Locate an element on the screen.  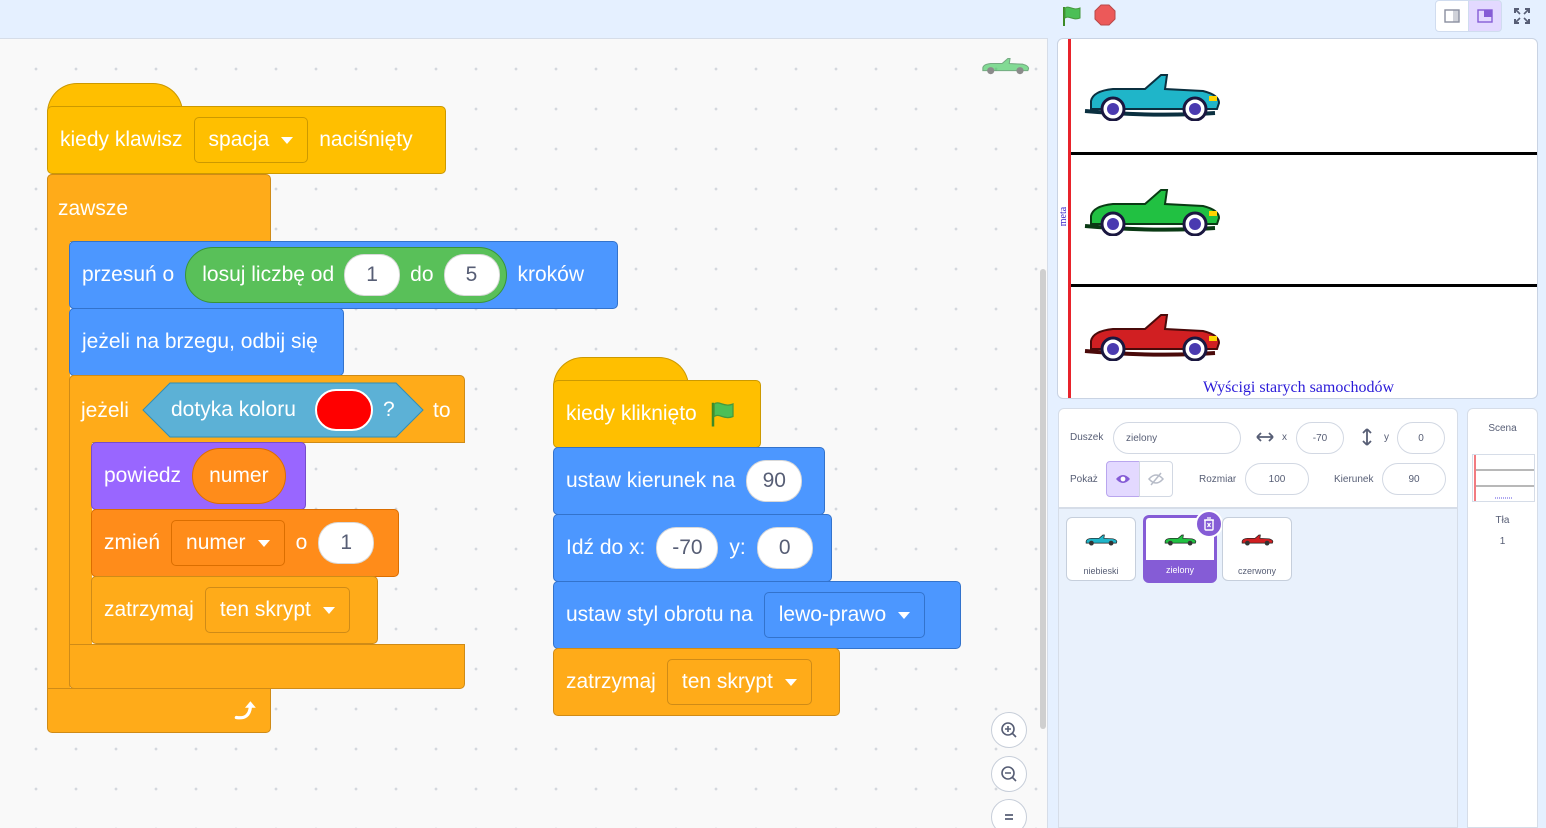
point-direction-block: ustaw kierunek na 90 is located at coordinates (689, 481).